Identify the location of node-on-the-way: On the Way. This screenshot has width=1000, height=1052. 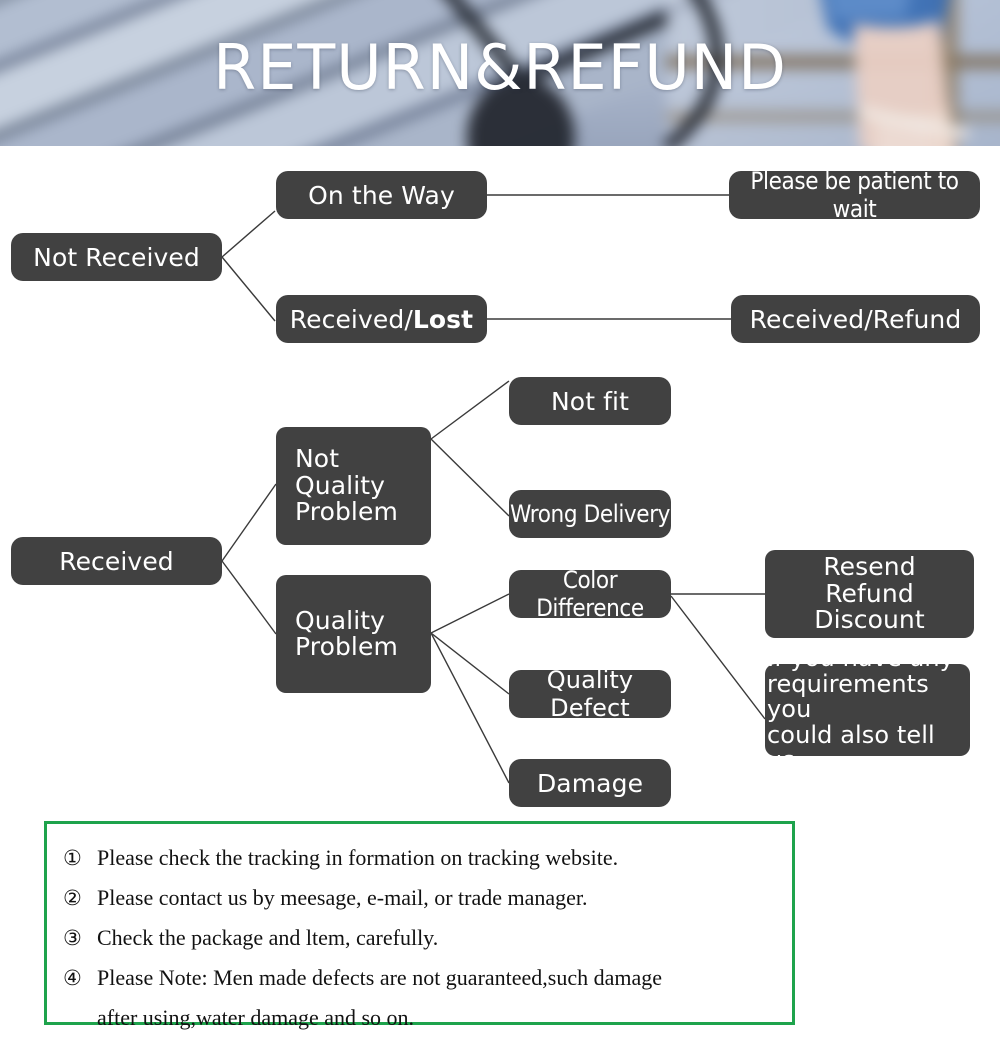
(381, 195).